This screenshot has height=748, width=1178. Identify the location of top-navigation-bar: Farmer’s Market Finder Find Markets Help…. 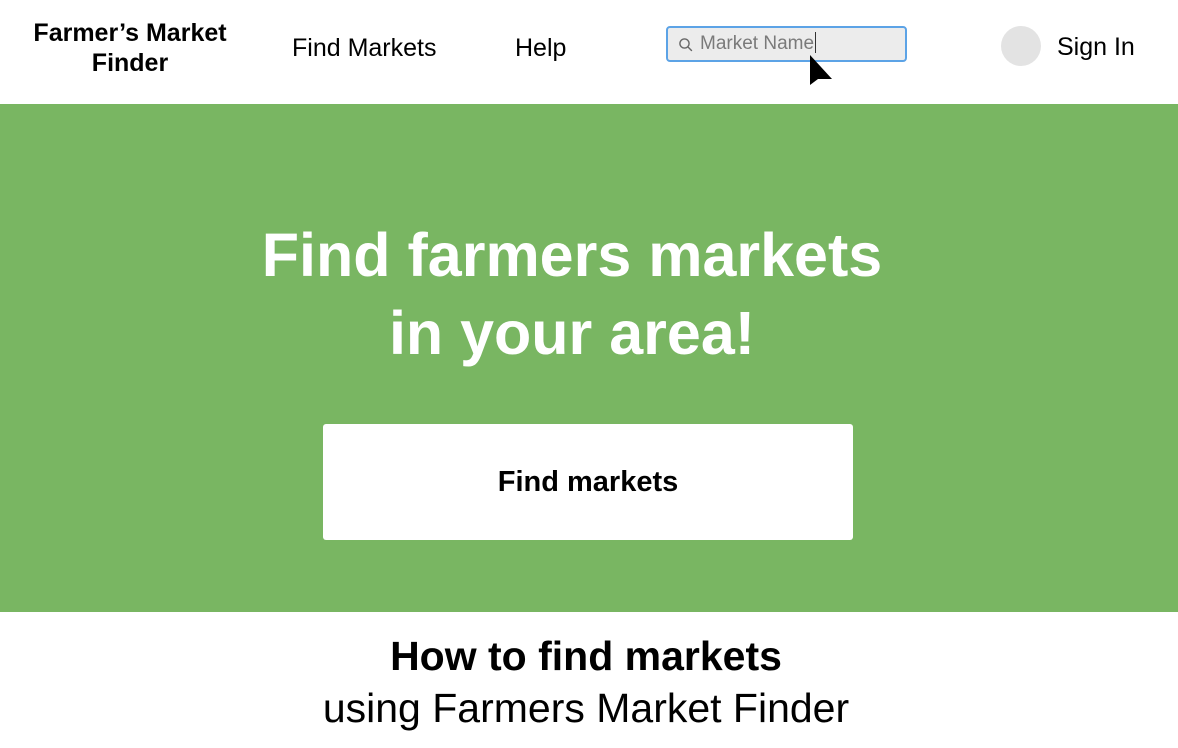
(589, 52).